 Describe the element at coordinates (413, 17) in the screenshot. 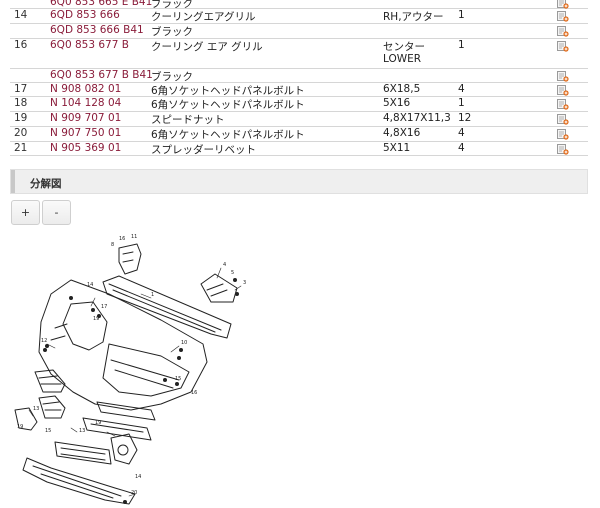

I see `part-remark: RH,アウター` at that location.